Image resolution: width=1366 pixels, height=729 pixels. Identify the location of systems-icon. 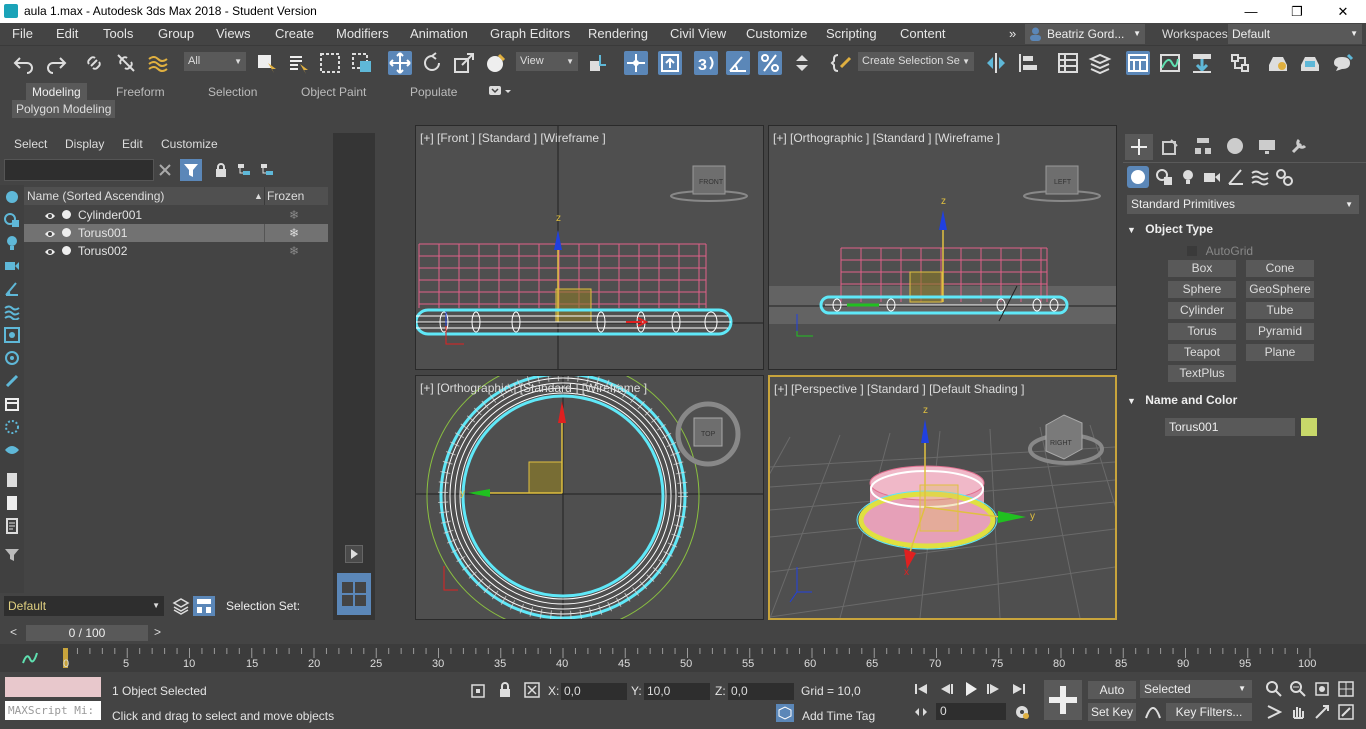
(1284, 177).